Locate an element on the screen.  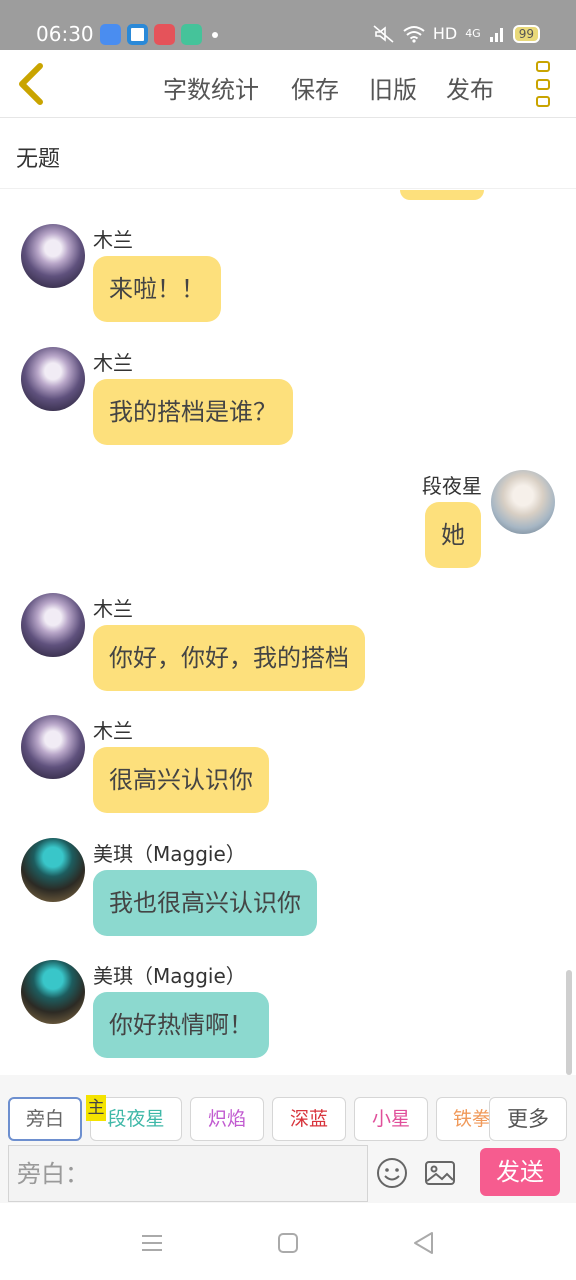
camera-app-icon is located at coordinates (137, 34).